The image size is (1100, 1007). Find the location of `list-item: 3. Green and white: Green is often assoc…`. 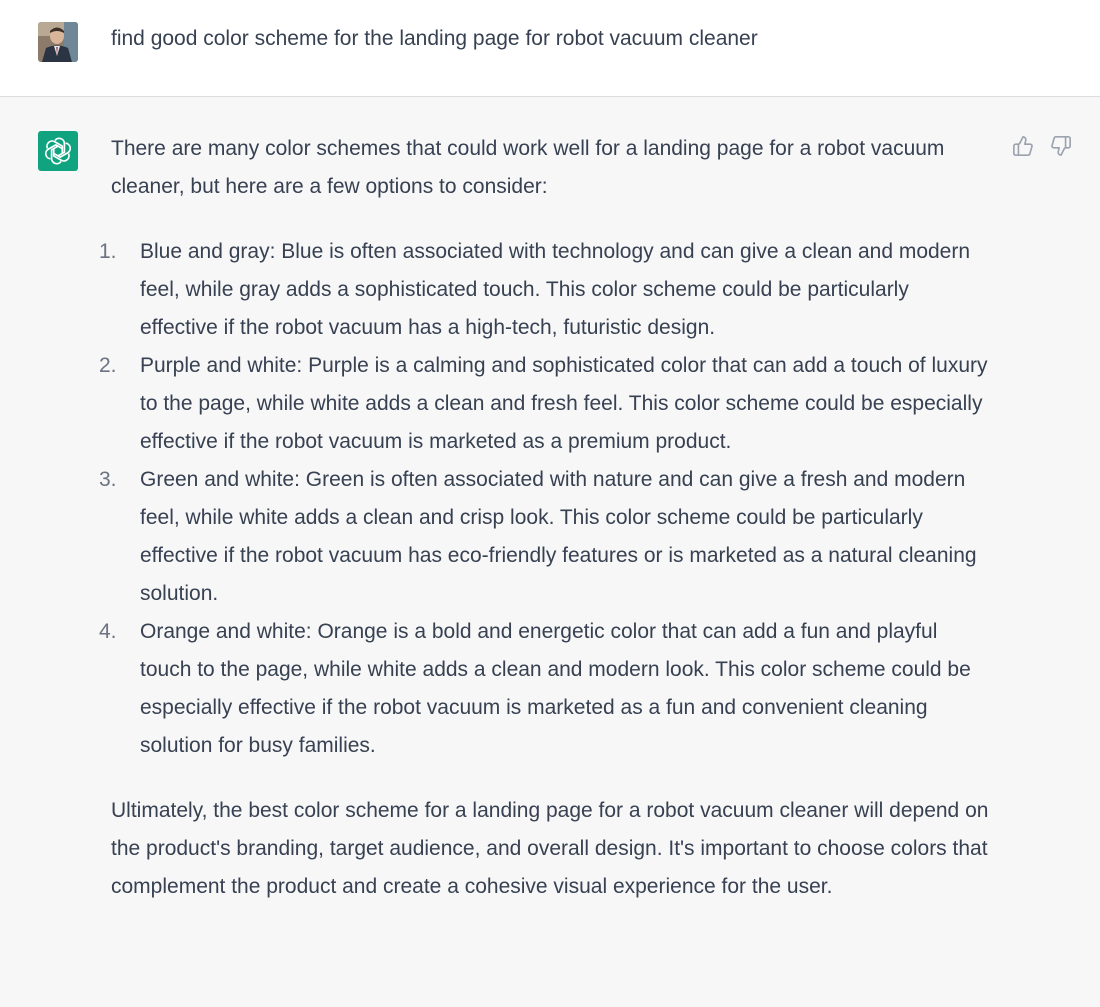

list-item: 3. Green and white: Green is often assoc… is located at coordinates (545, 537).